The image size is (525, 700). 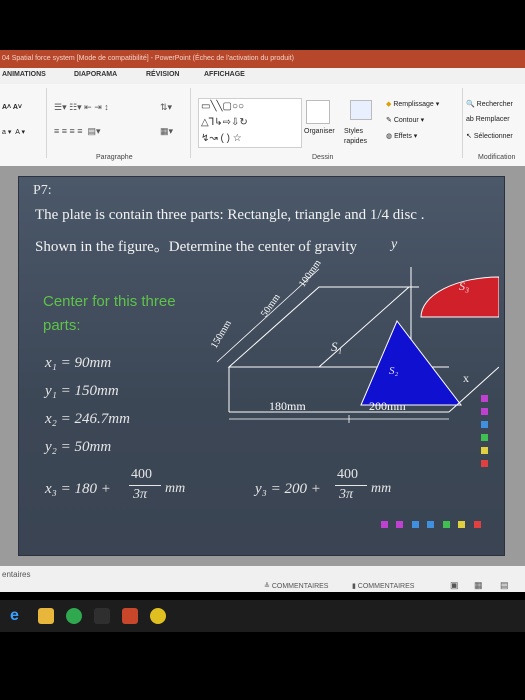 I want to click on slide-number: P7:, so click(x=42, y=190).